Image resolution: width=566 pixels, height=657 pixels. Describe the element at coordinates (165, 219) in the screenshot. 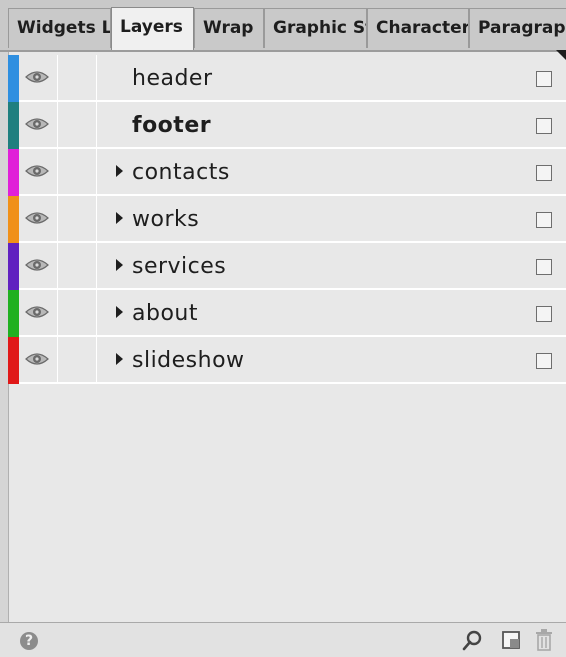

I see `layer-name: works` at that location.